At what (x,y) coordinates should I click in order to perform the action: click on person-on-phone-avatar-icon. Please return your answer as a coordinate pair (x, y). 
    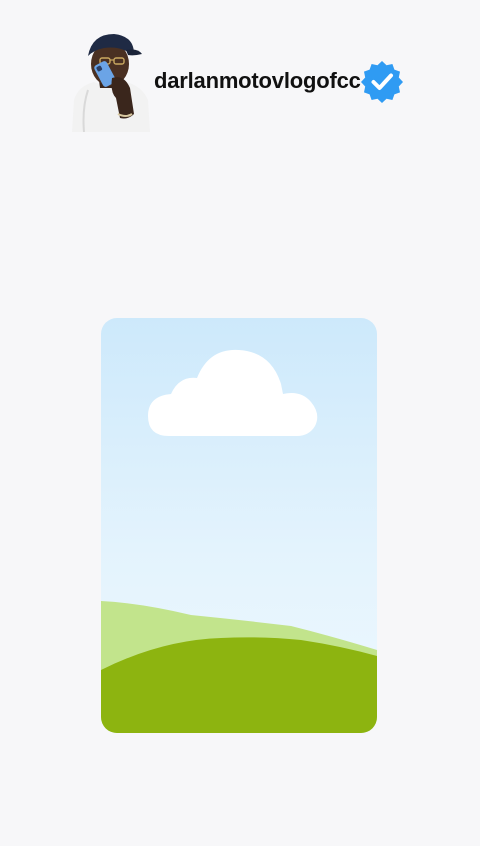
    Looking at the image, I should click on (111, 83).